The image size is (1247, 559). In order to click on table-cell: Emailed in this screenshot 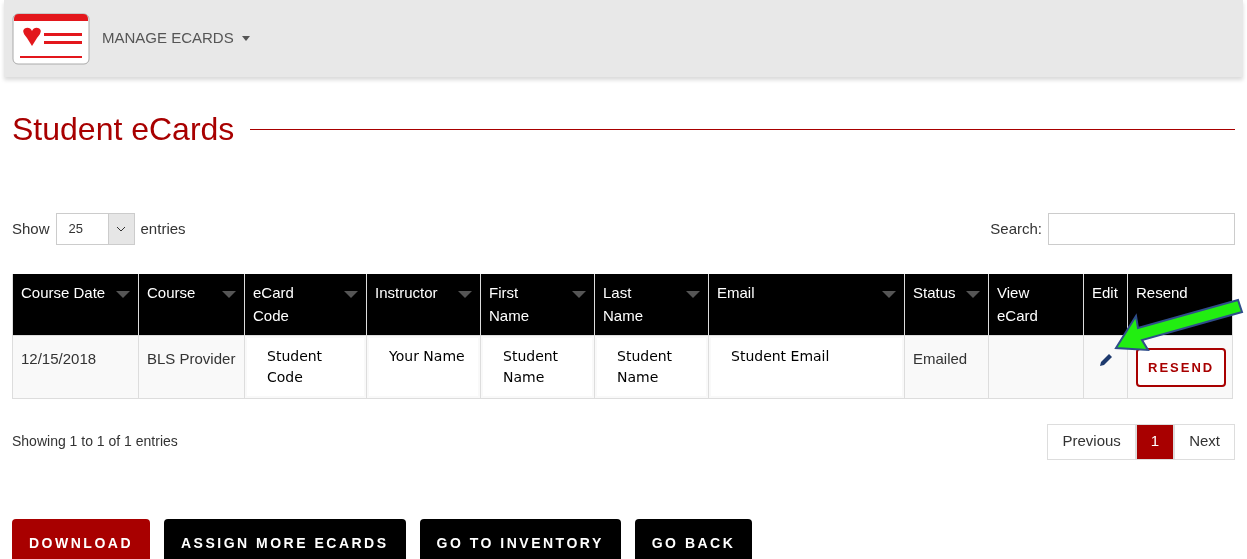, I will do `click(940, 358)`.